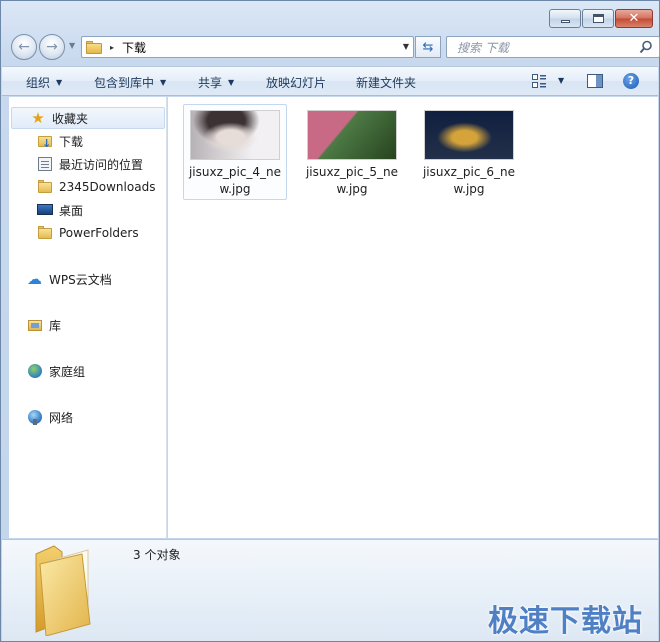  I want to click on forward-arrow-icon: →, so click(52, 47).